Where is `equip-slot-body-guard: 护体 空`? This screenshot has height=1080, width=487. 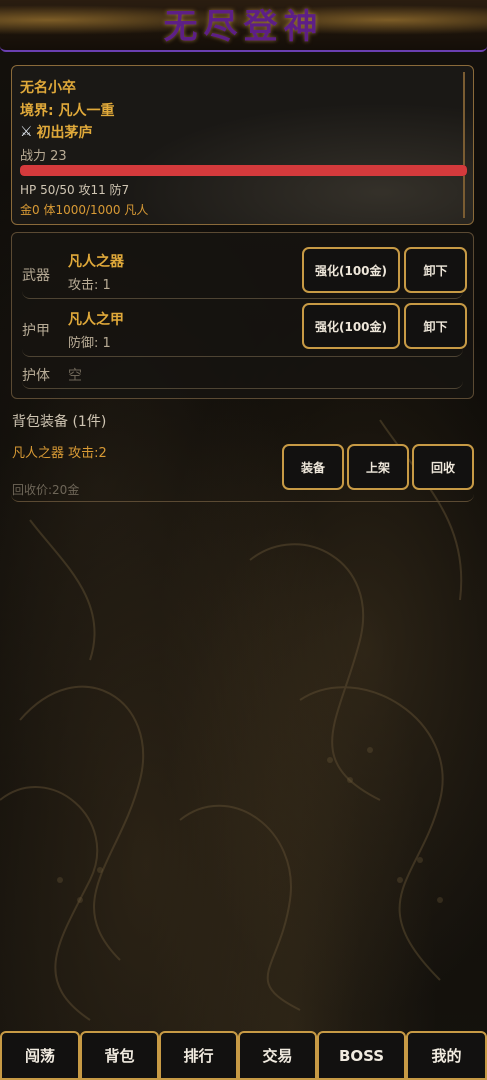
equip-slot-body-guard: 护体 空 is located at coordinates (242, 374).